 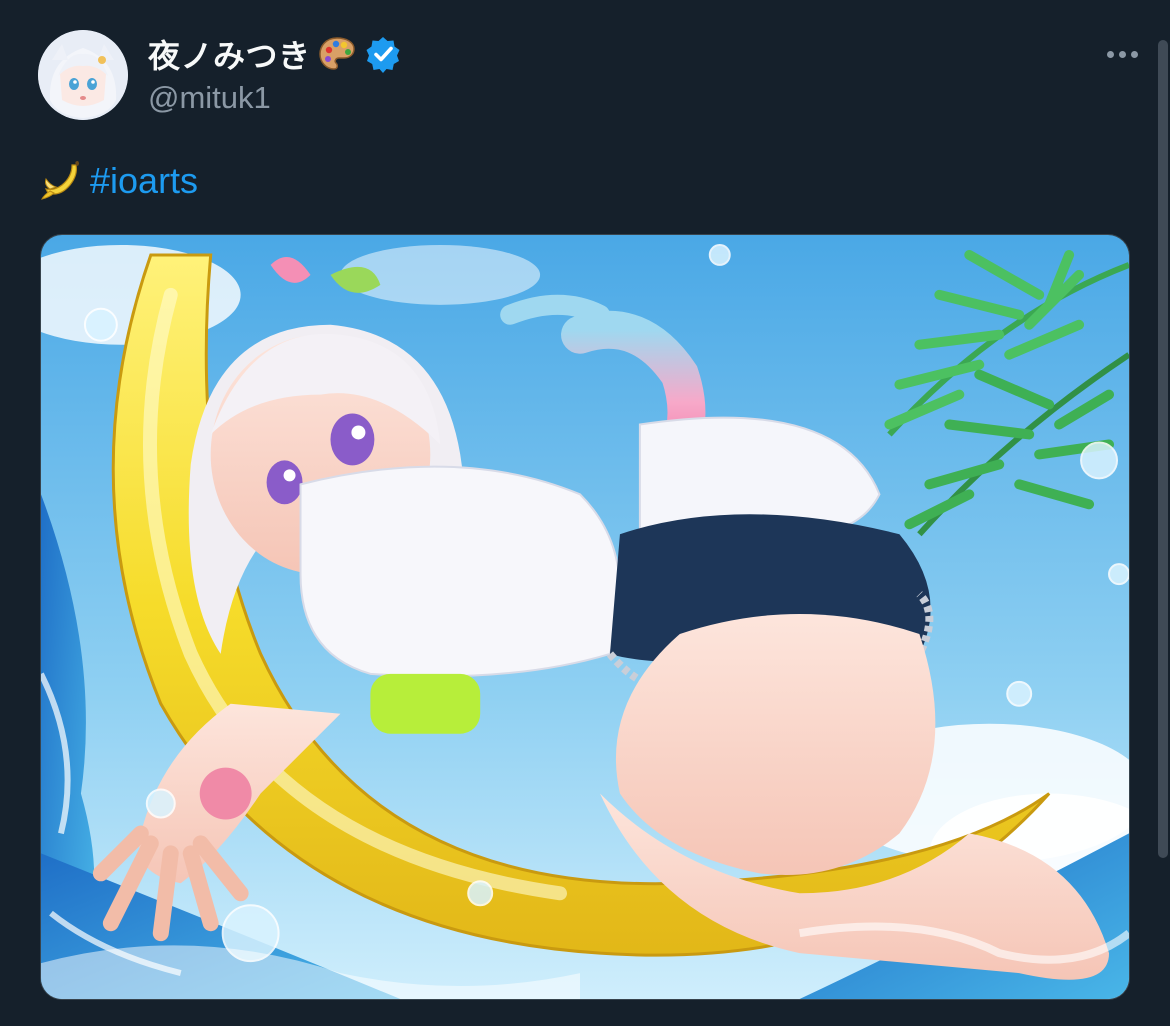 I want to click on author-name-row: 夜ノみつき, so click(x=275, y=54).